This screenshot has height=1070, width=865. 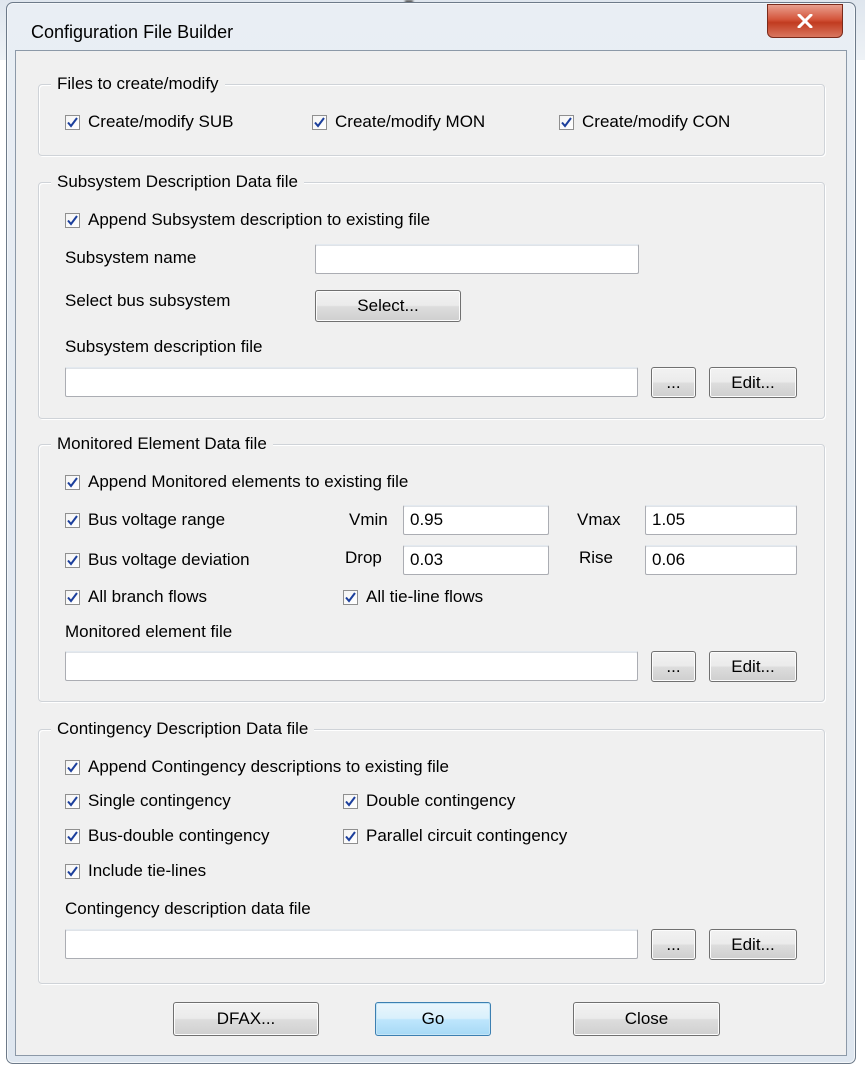 I want to click on checkbox-label: All branch flows, so click(x=148, y=596).